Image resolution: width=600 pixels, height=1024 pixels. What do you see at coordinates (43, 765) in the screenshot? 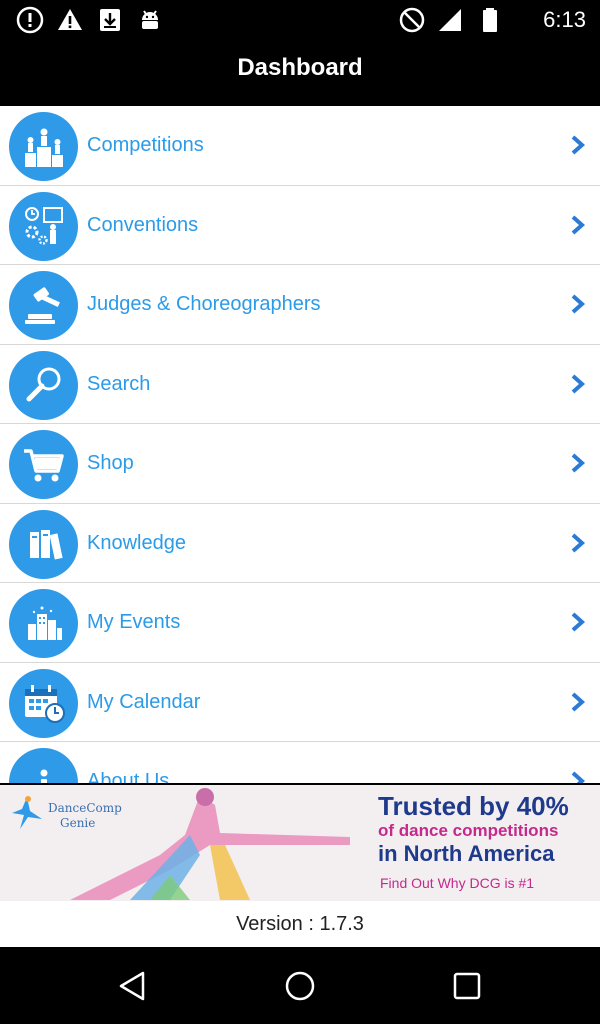
I see `info-icon` at bounding box center [43, 765].